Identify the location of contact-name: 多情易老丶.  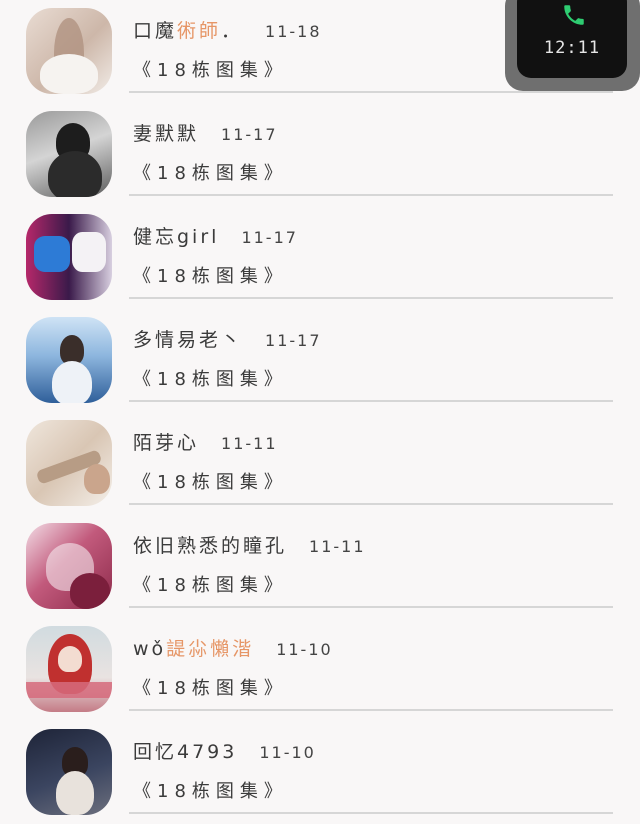
(188, 340).